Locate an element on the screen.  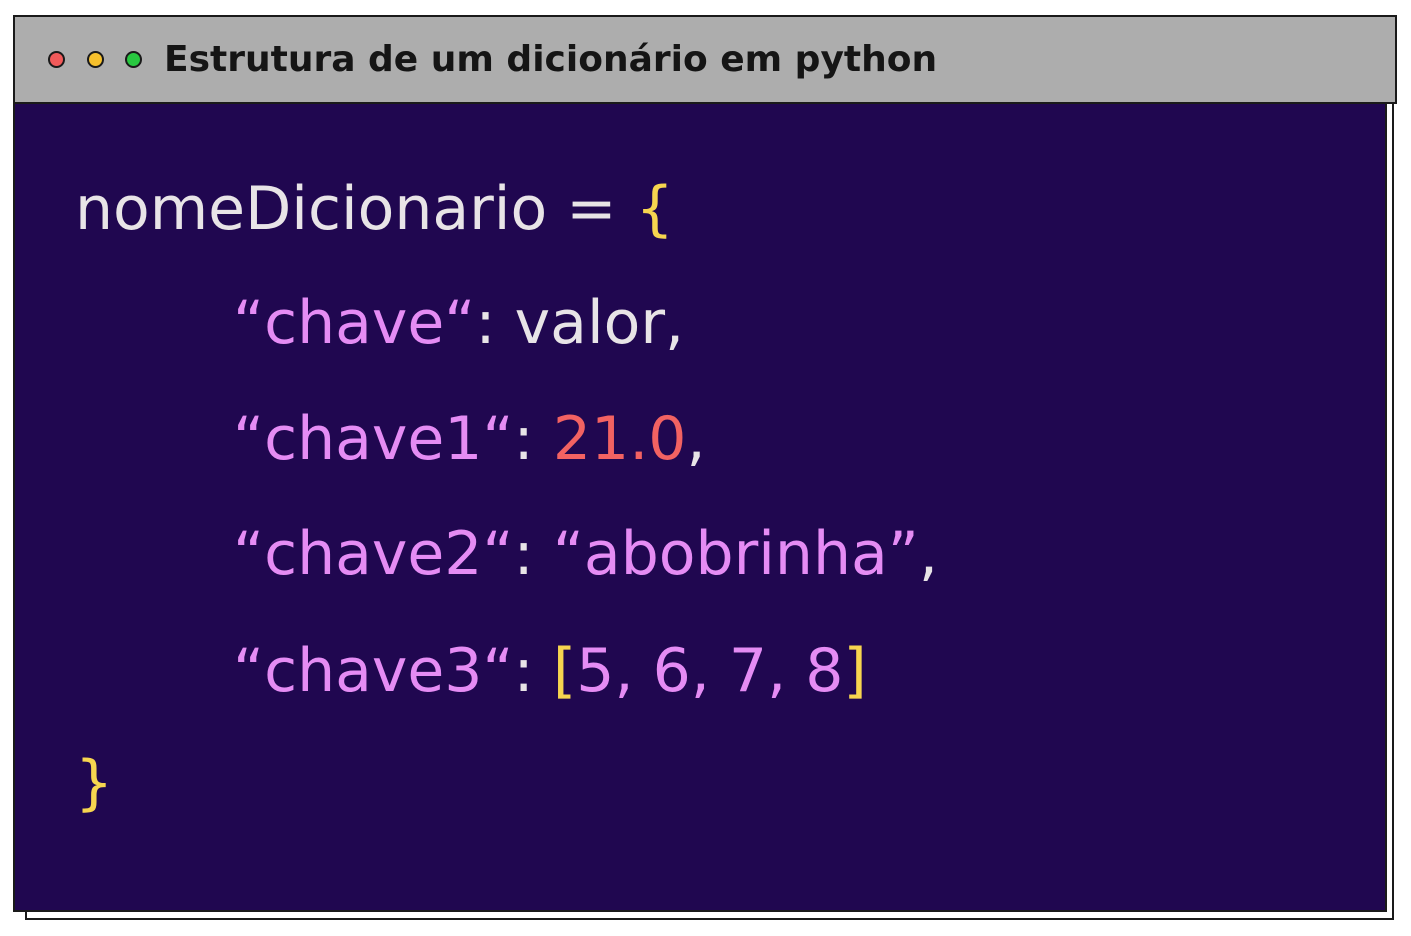
code-line-6: } is located at coordinates (94, 783).